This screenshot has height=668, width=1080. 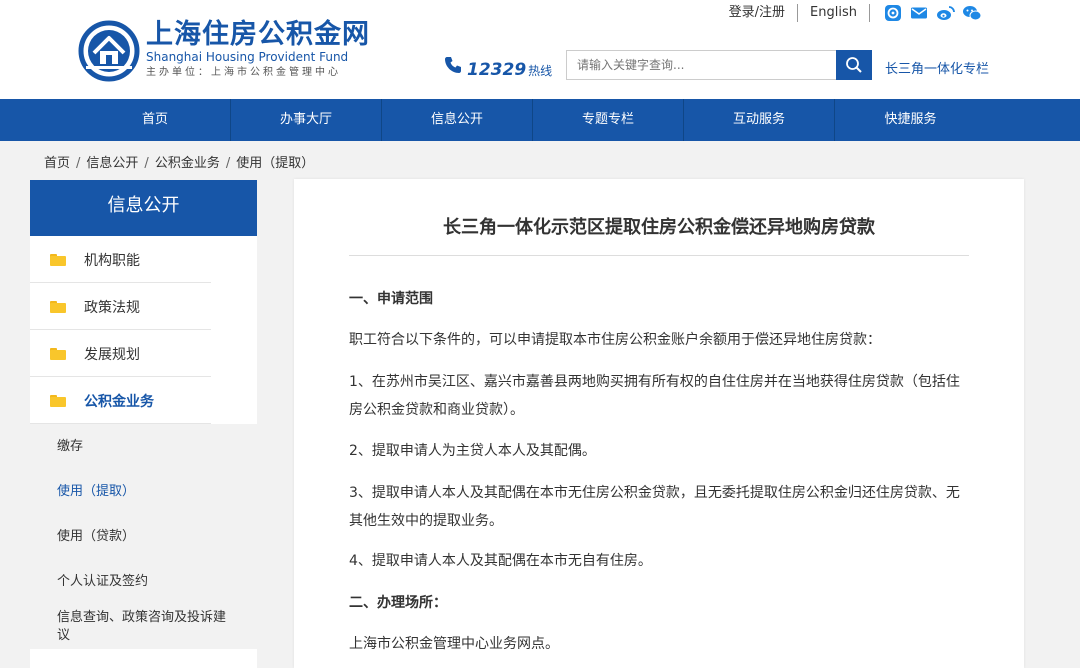 I want to click on main-nav: 首页 办事大厅 信息公开 专题专栏 互动服务 快捷服务, so click(x=540, y=120).